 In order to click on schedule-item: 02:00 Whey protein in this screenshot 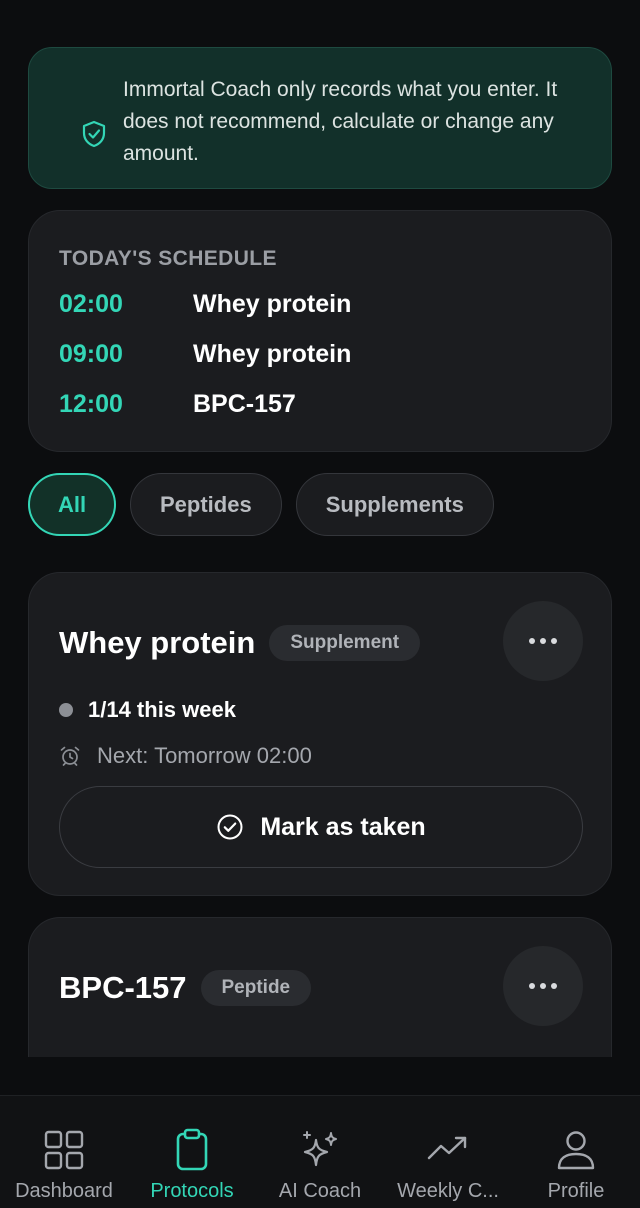, I will do `click(320, 304)`.